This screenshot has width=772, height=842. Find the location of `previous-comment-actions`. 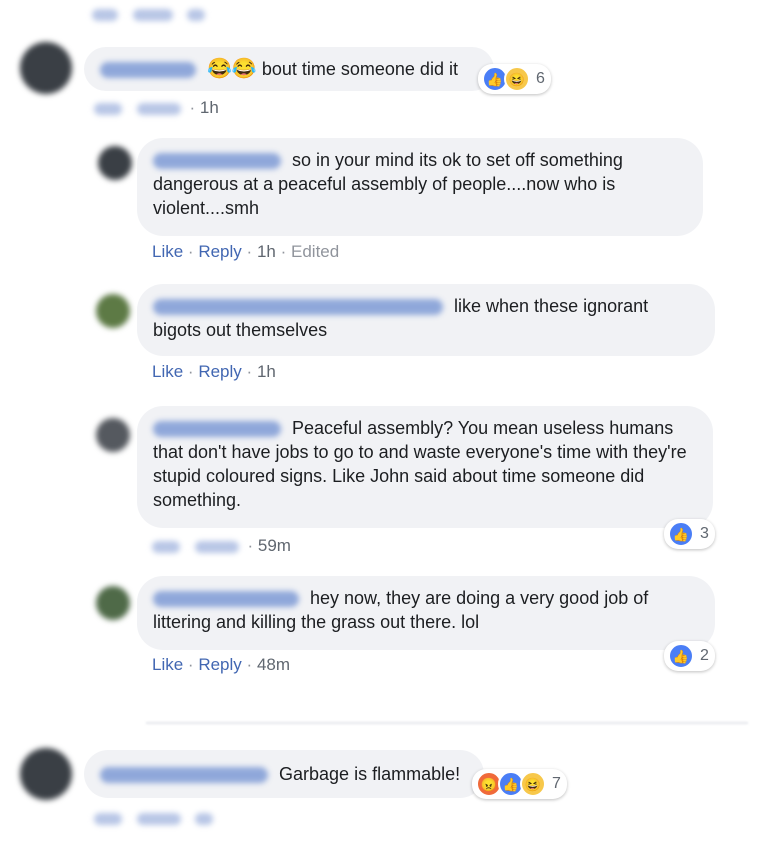

previous-comment-actions is located at coordinates (149, 14).